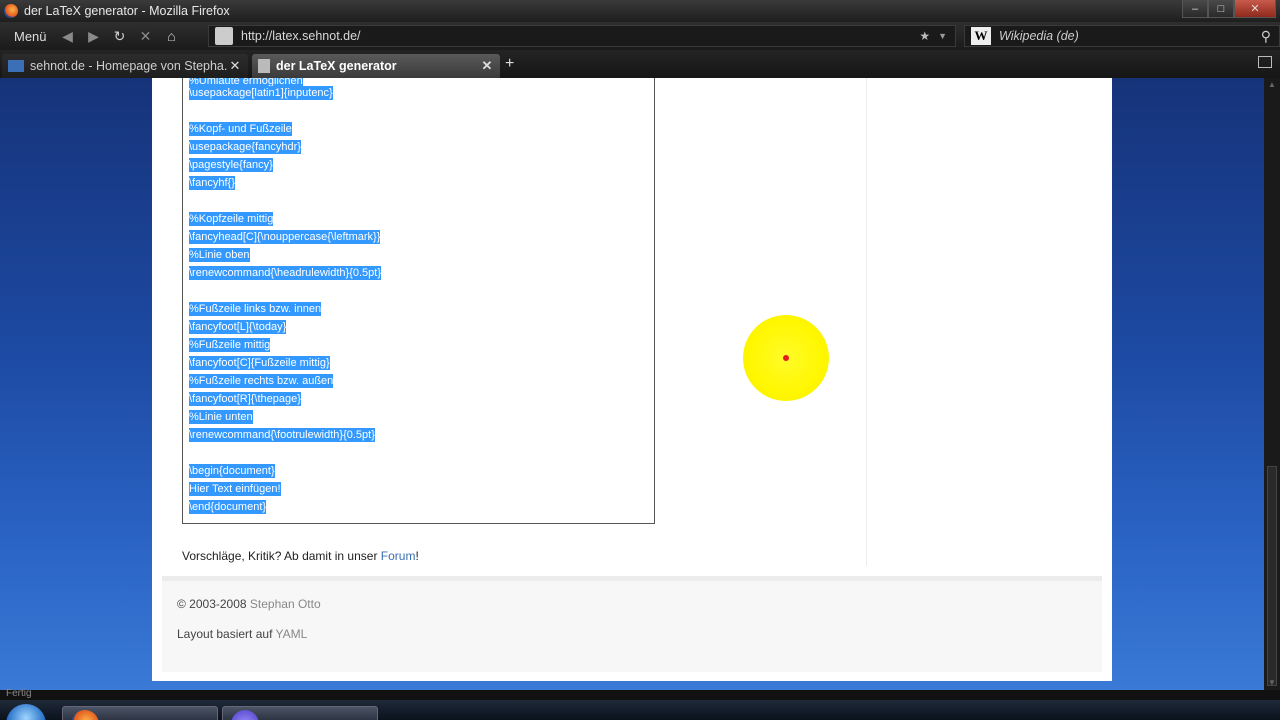 The width and height of the screenshot is (1280, 720). What do you see at coordinates (240, 129) in the screenshot?
I see `code-line: %Kopf- und Fußzeile` at bounding box center [240, 129].